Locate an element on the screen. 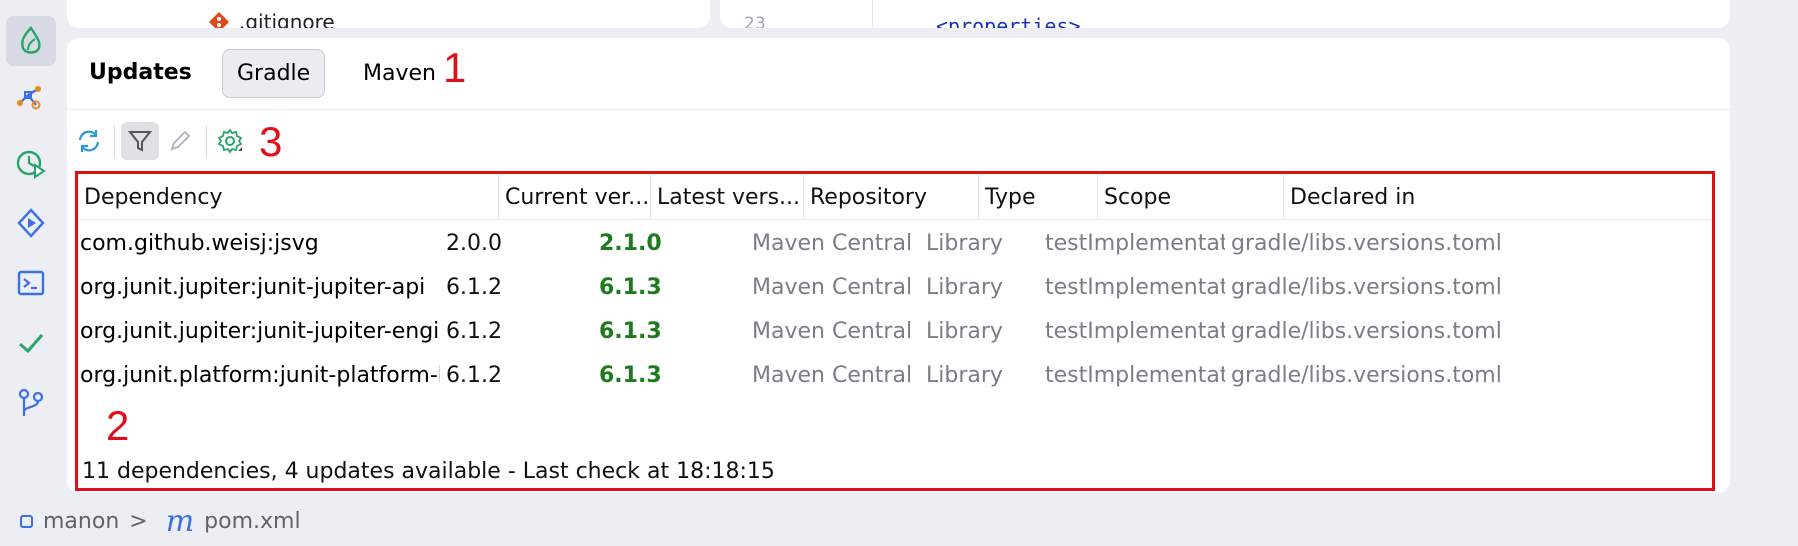 The image size is (1798, 546). maven-file-icon: m is located at coordinates (180, 521).